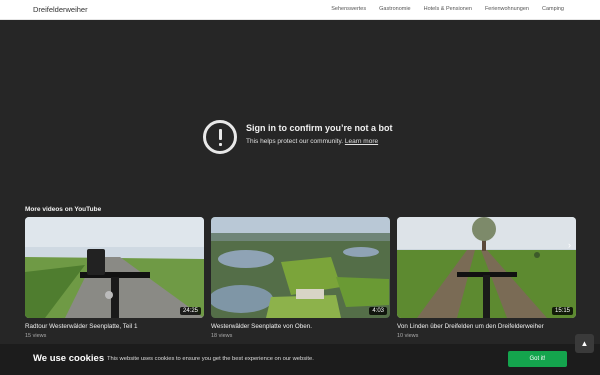 Image resolution: width=600 pixels, height=375 pixels. I want to click on video-views: 15 views, so click(36, 336).